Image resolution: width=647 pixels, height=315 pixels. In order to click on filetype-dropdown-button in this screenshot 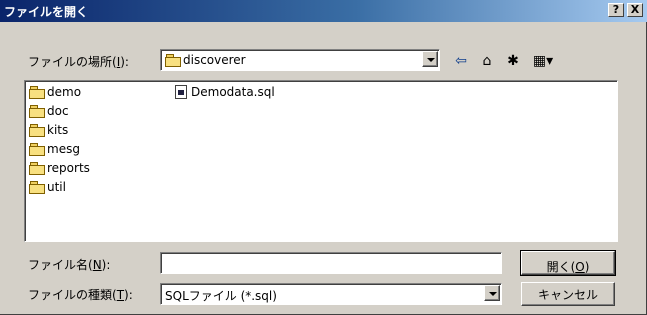, I will do `click(492, 293)`.